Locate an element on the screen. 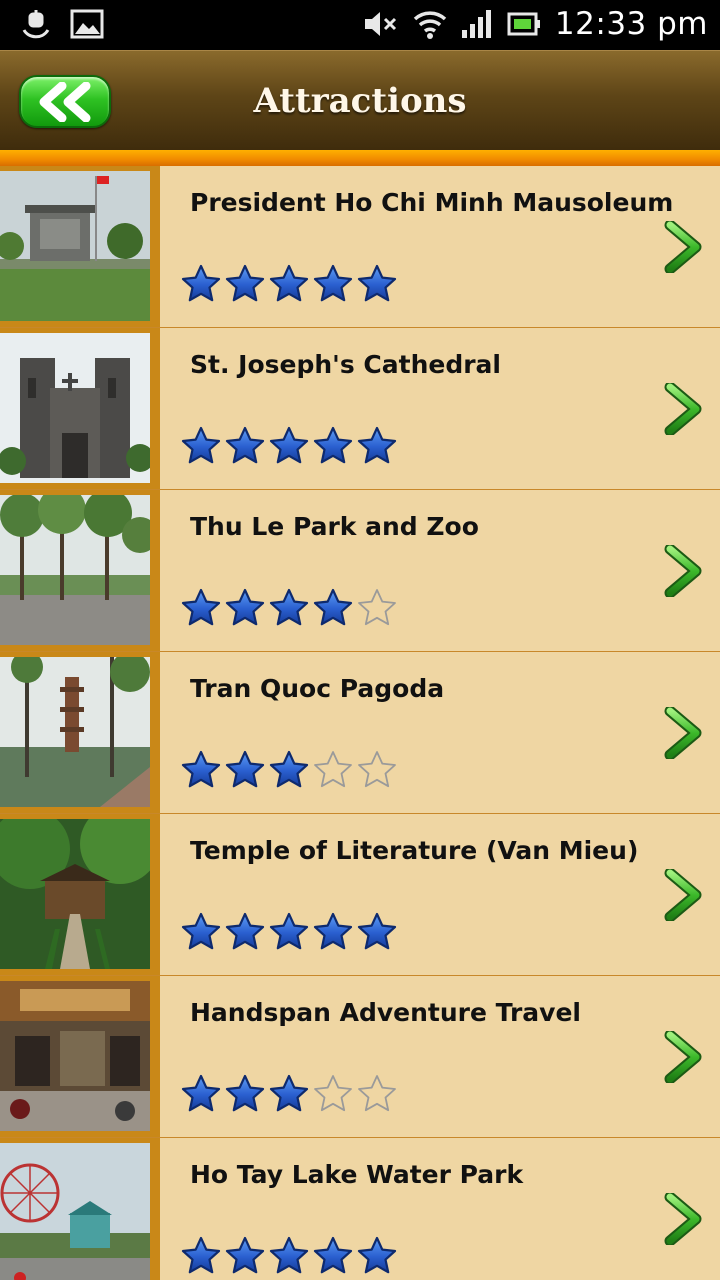 Image resolution: width=720 pixels, height=1280 pixels. attraction-title: Handspan Adventure Travel is located at coordinates (385, 1012).